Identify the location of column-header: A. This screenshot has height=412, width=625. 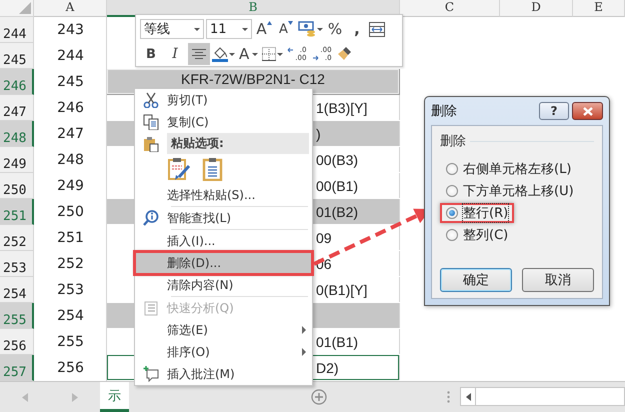
(70, 8).